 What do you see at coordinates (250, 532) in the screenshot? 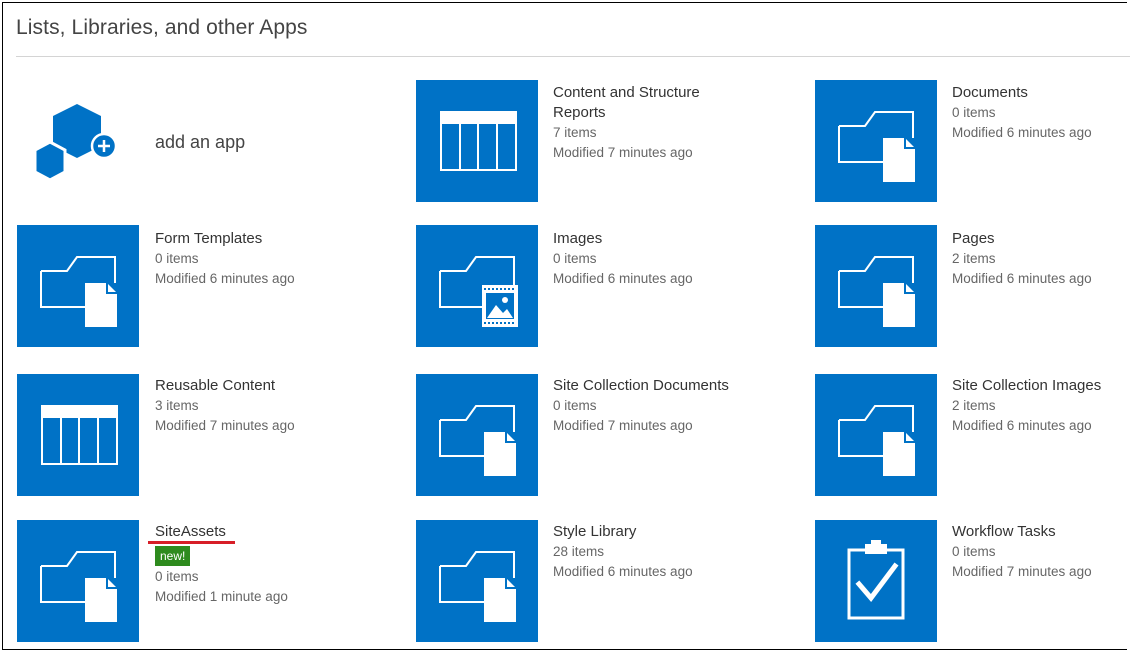
I see `app-name: SiteAssets` at bounding box center [250, 532].